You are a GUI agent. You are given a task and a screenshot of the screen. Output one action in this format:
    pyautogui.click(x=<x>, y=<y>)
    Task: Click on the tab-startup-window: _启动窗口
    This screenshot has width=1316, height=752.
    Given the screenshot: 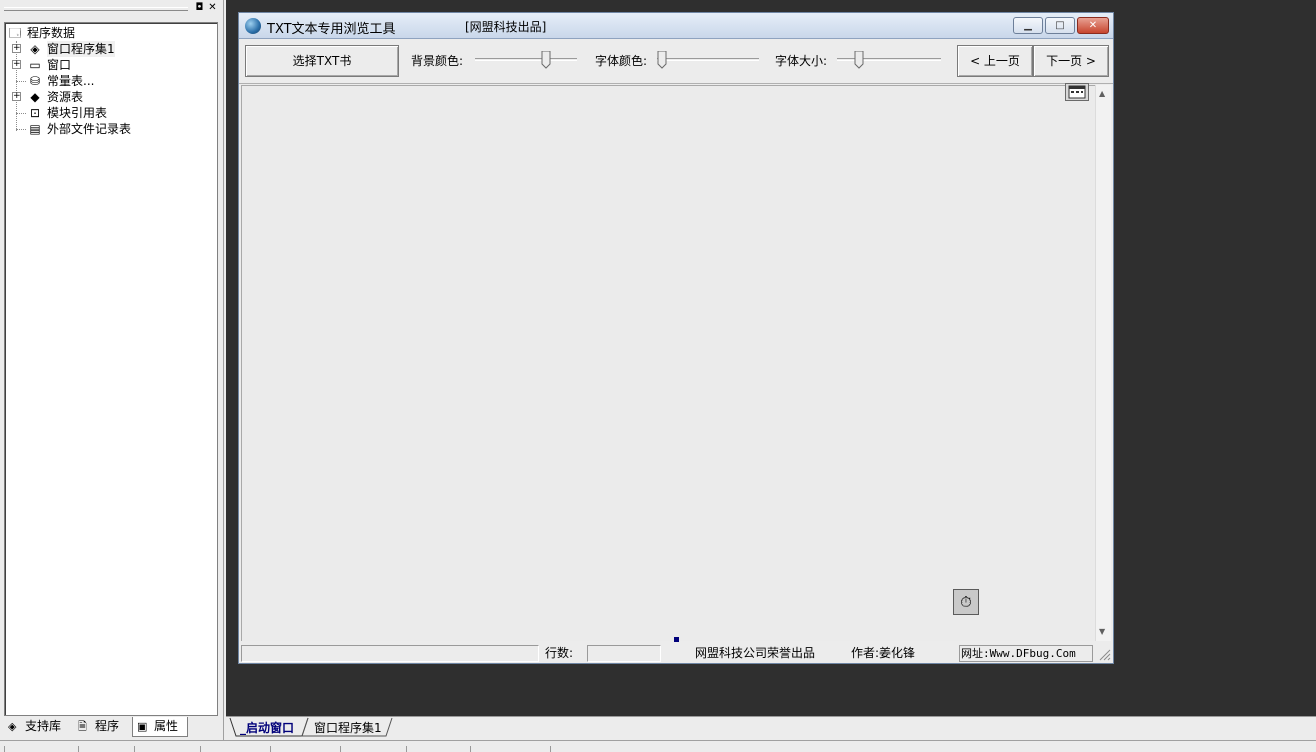 What is the action you would take?
    pyautogui.click(x=267, y=728)
    